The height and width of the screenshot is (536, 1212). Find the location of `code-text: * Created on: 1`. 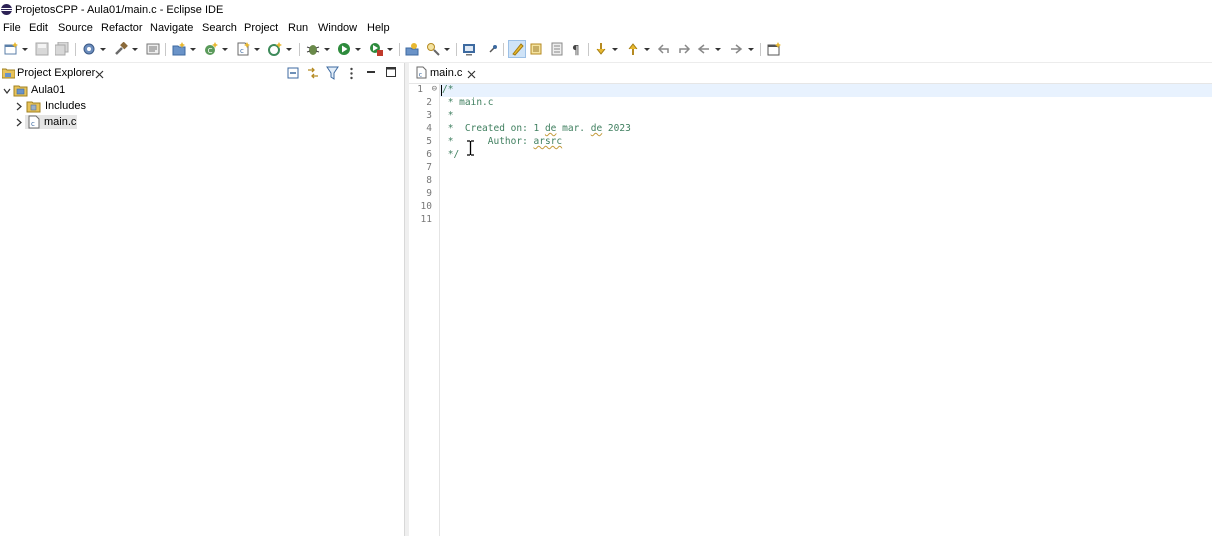

code-text: * Created on: 1 is located at coordinates (493, 128).